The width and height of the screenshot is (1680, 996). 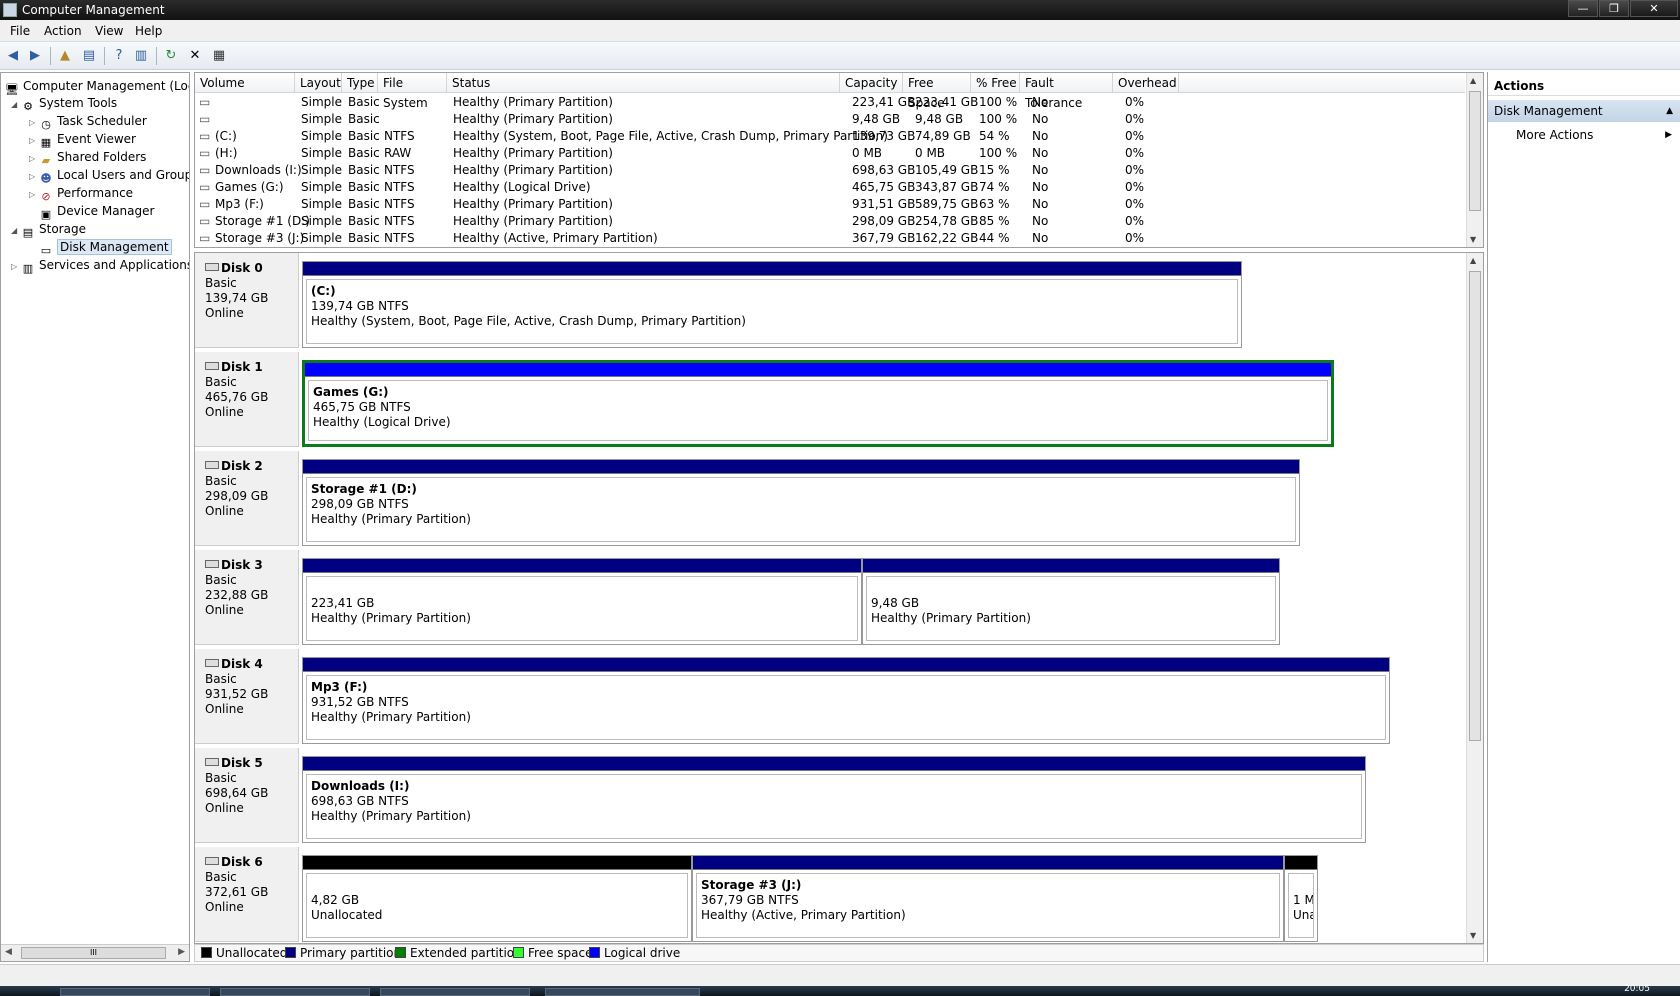 I want to click on show-hide-tree-icon: ▤, so click(x=89, y=56).